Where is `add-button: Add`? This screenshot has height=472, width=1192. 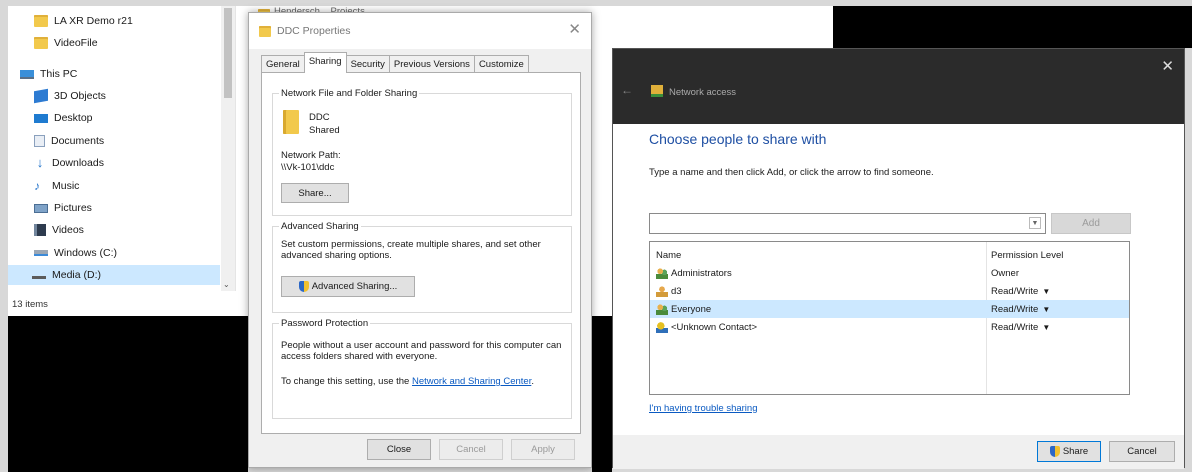
add-button: Add is located at coordinates (1091, 223).